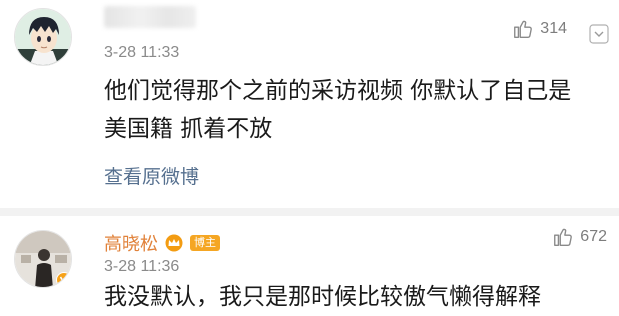 This screenshot has width=619, height=316. Describe the element at coordinates (593, 236) in the screenshot. I see `like-count: 672` at that location.